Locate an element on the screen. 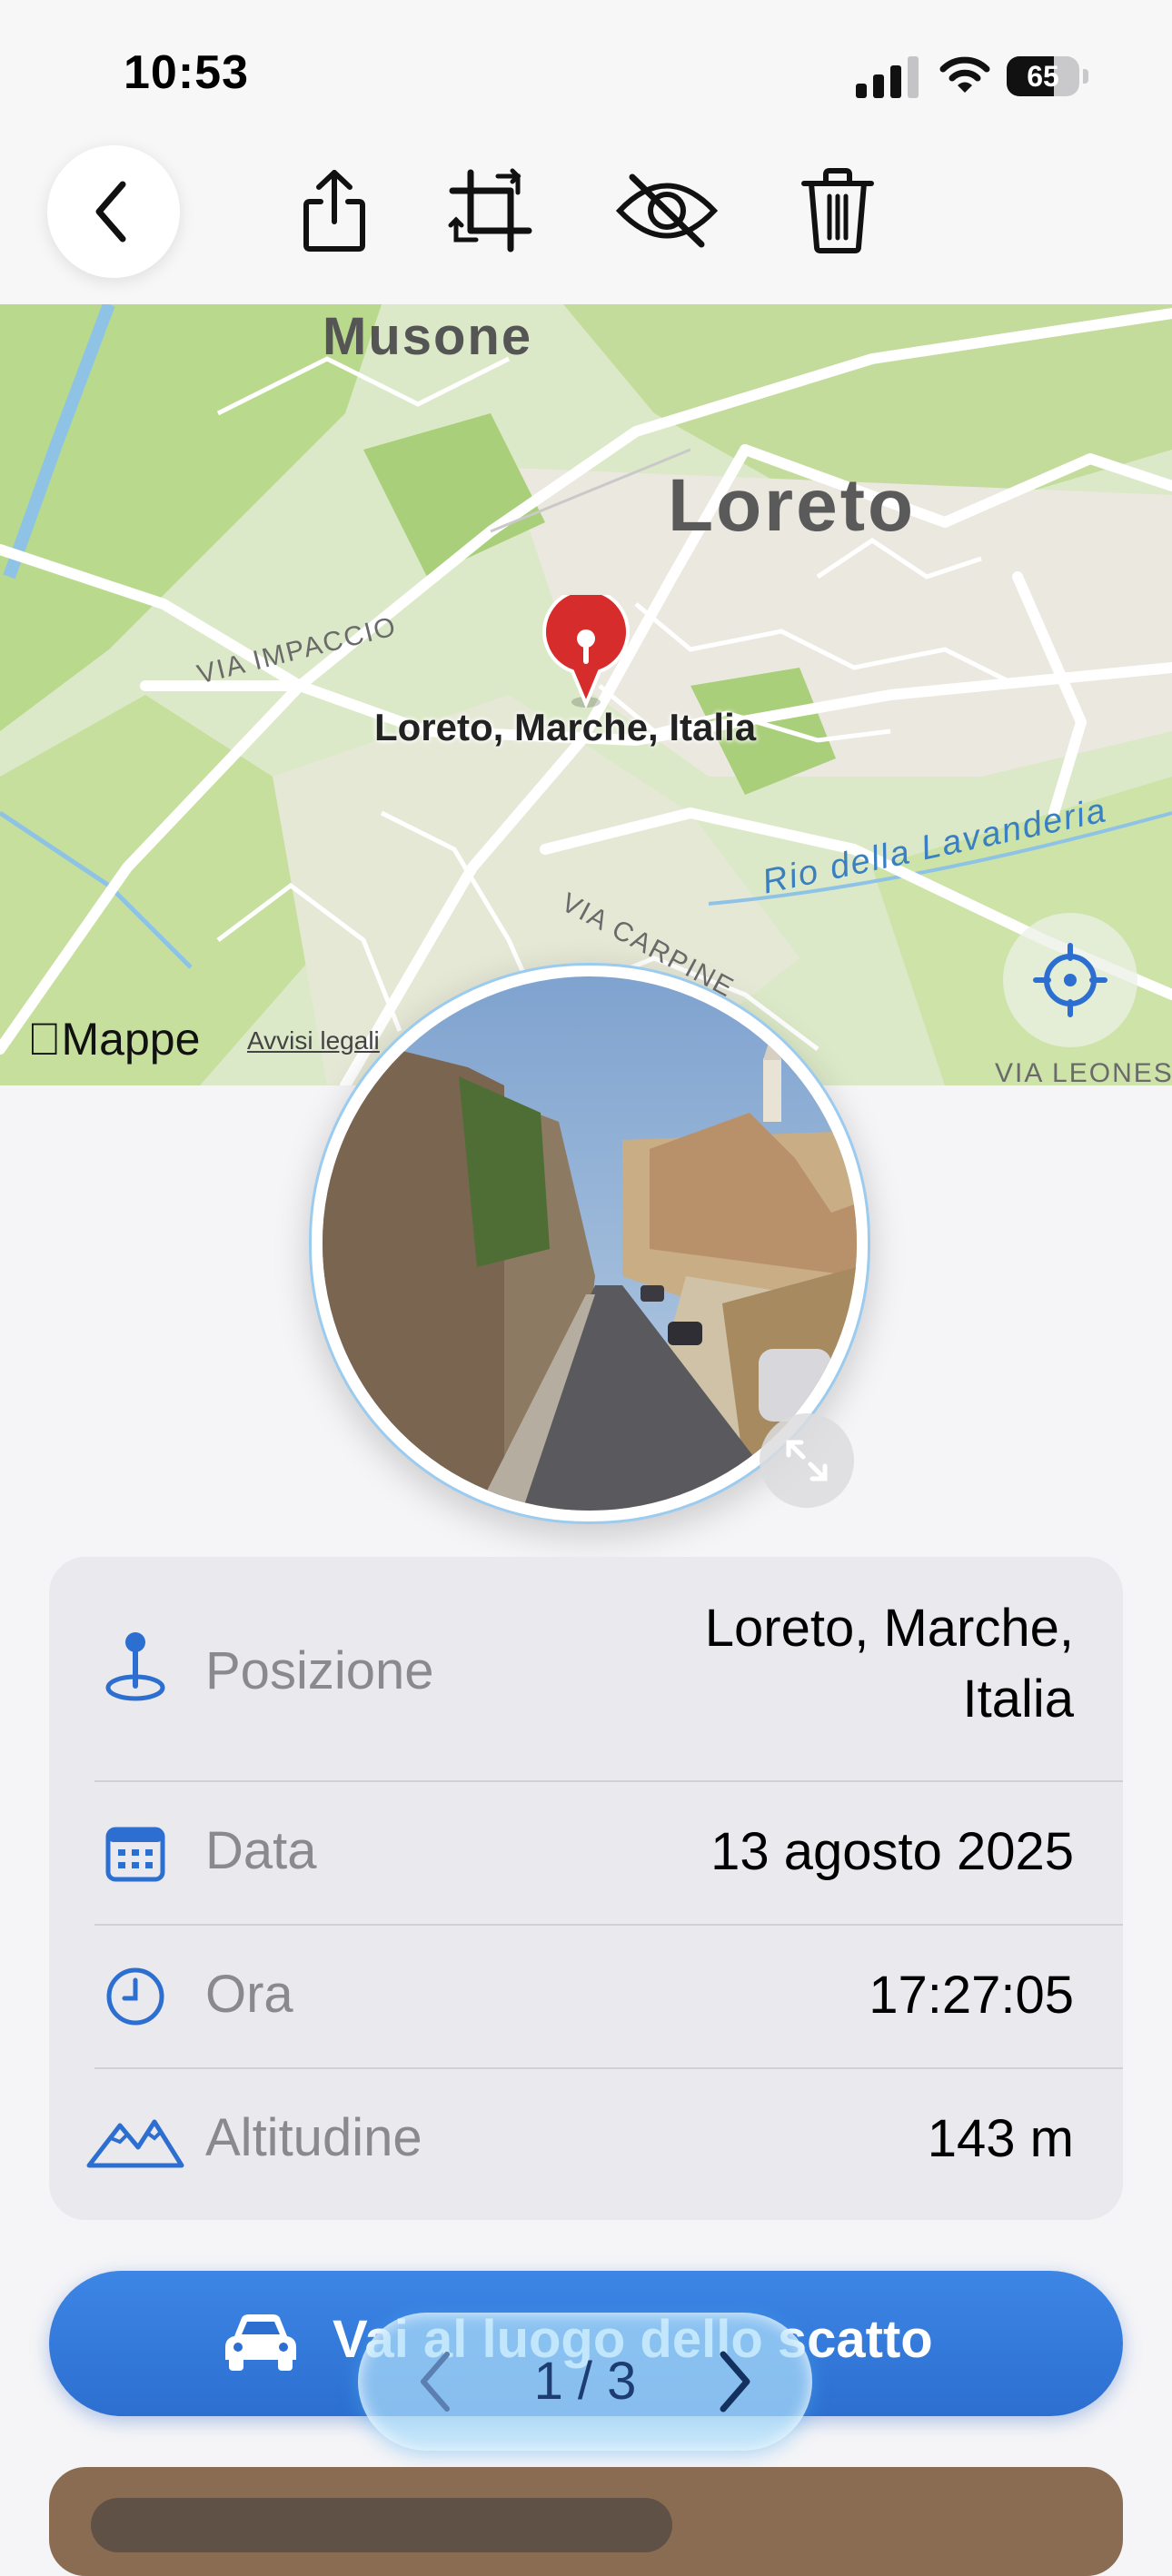 This screenshot has height=2576, width=1172. battery-indicator: 65 is located at coordinates (1047, 76).